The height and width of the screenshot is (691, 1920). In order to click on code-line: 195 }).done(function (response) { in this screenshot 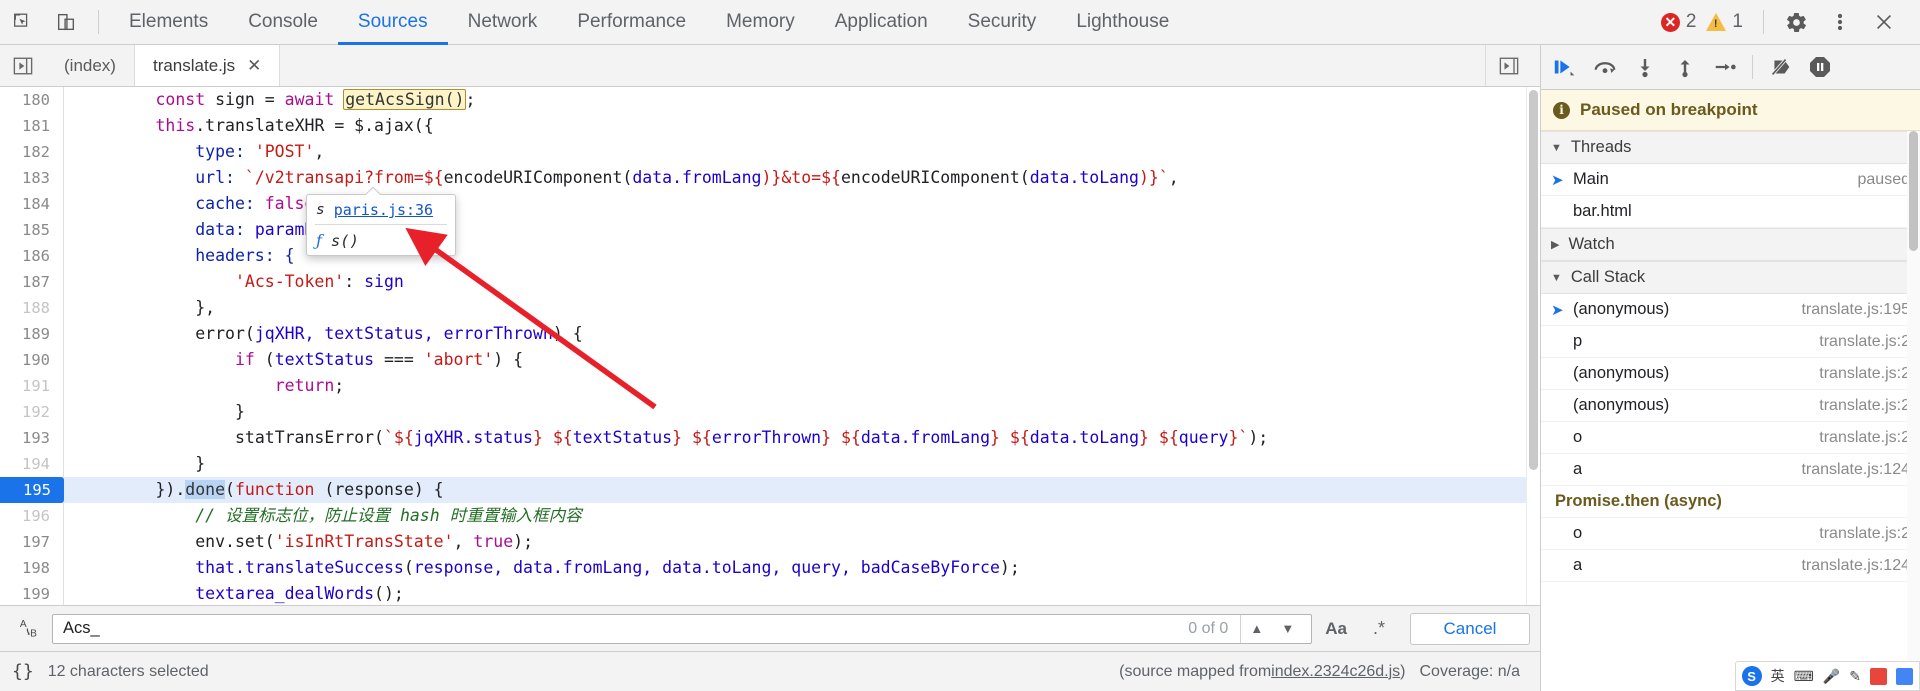, I will do `click(770, 490)`.